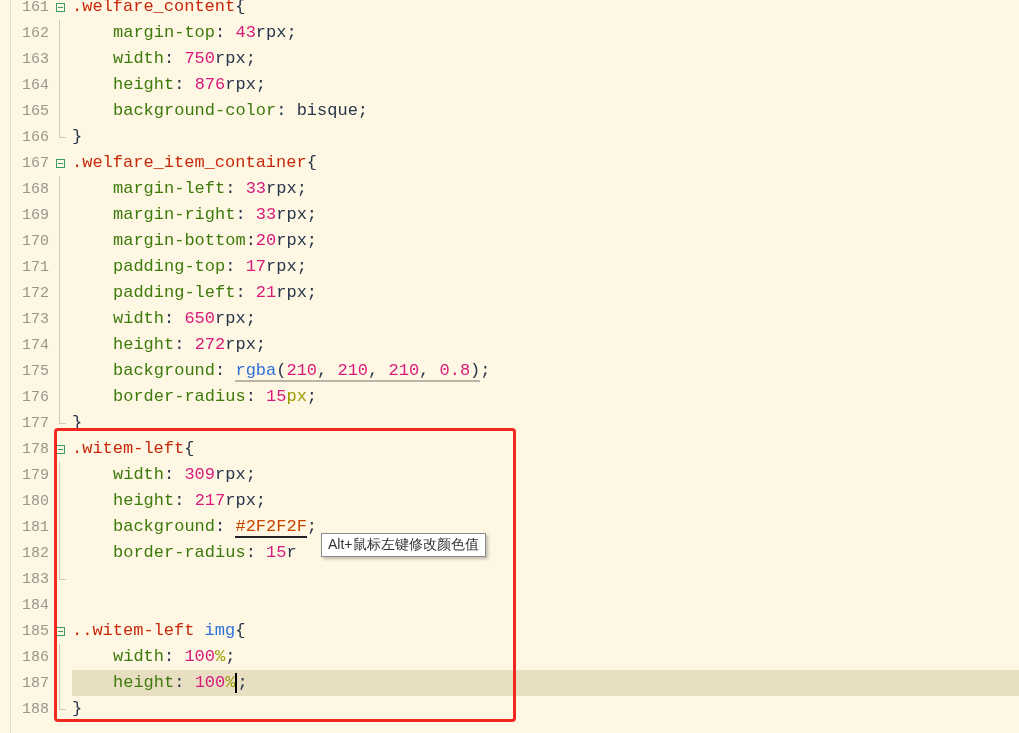 This screenshot has height=733, width=1019. Describe the element at coordinates (35, 397) in the screenshot. I see `line-number: 176` at that location.